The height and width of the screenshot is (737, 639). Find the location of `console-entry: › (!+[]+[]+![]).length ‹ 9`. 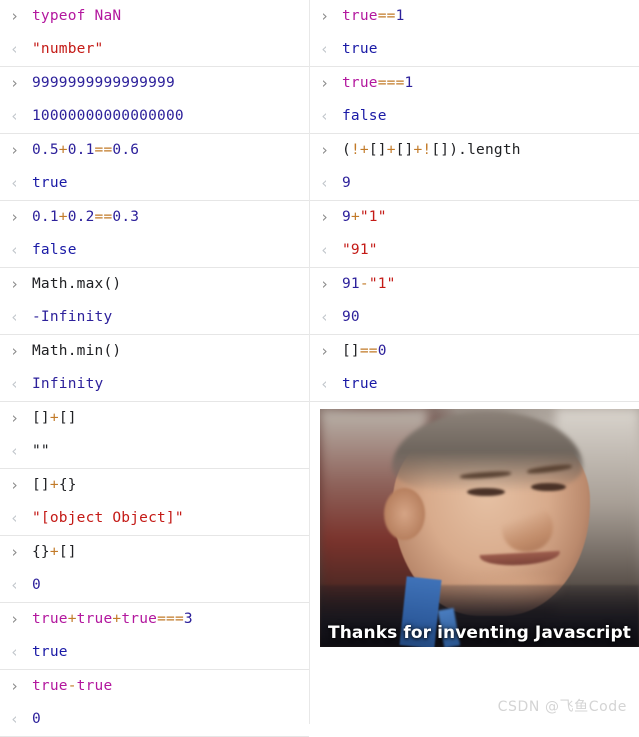

console-entry: › (!+[]+[]+![]).length ‹ 9 is located at coordinates (474, 167).